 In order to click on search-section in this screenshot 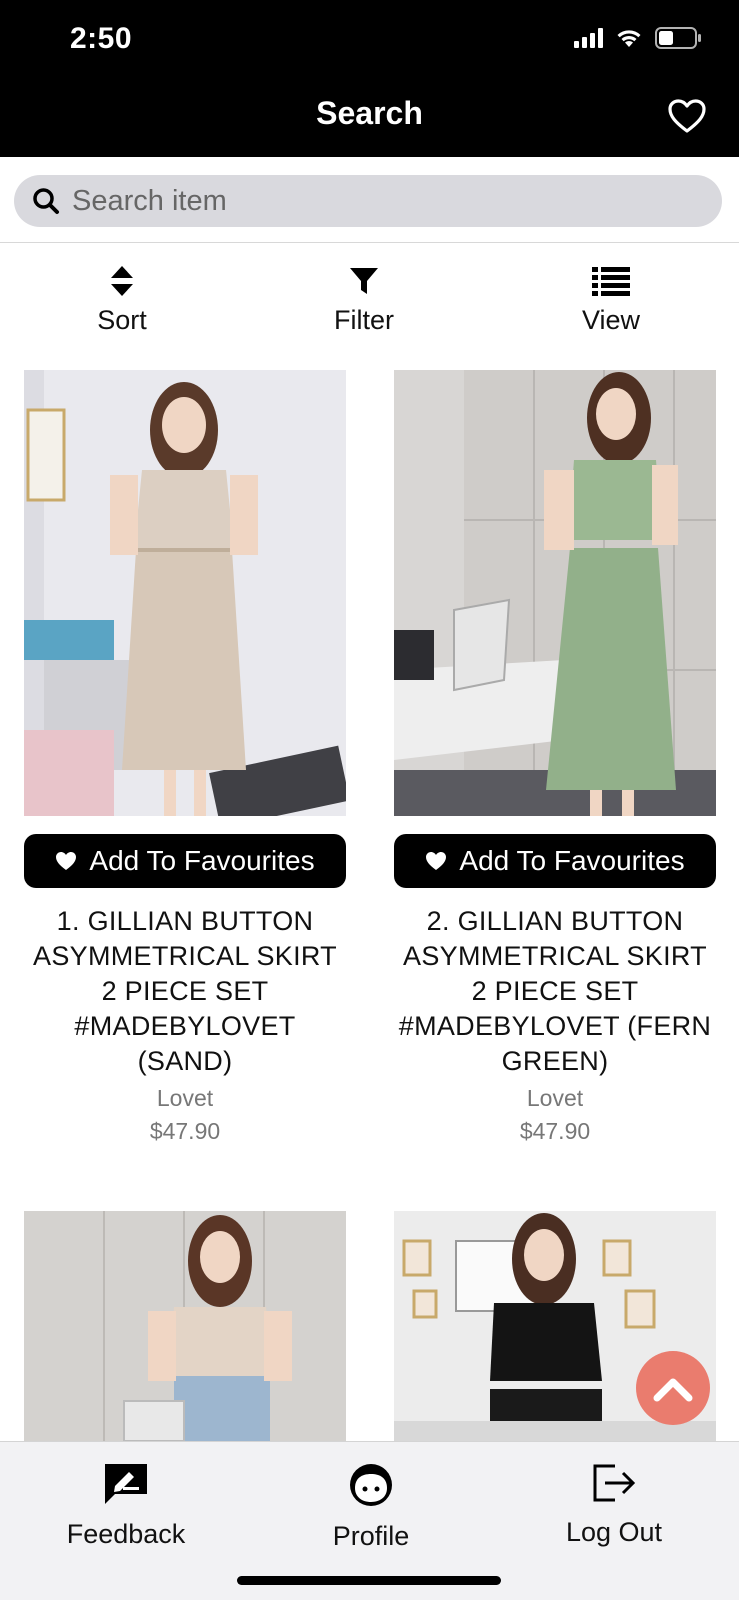, I will do `click(369, 200)`.